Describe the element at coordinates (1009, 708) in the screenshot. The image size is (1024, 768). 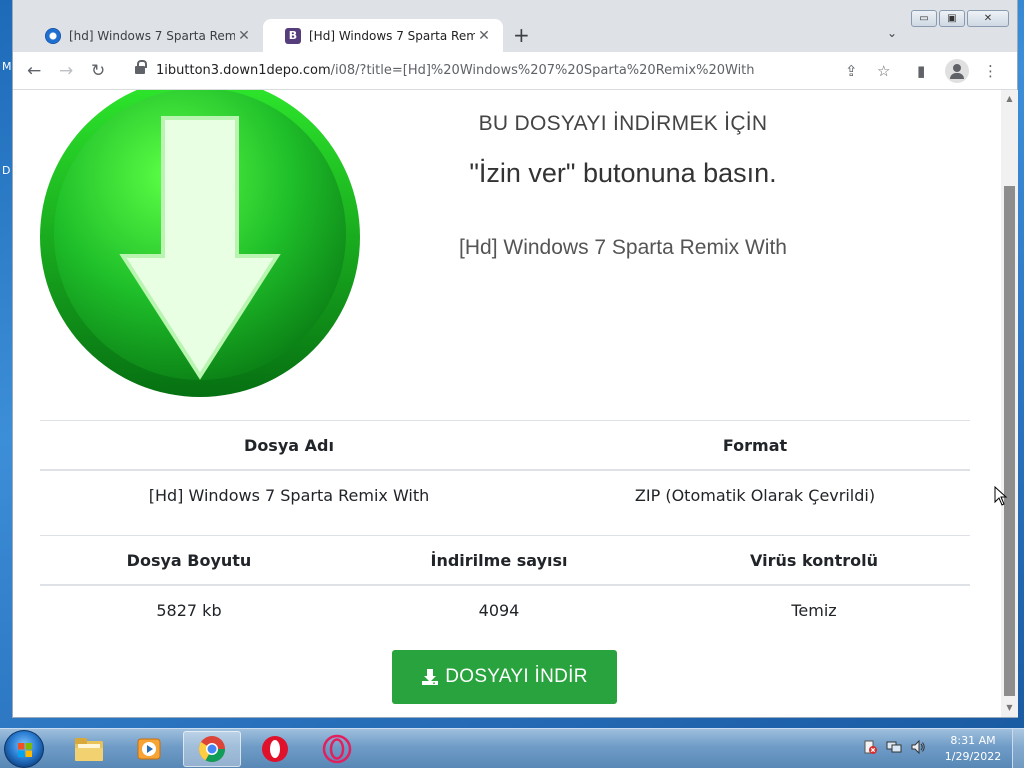
I see `scroll-down-arrow: ▼` at that location.